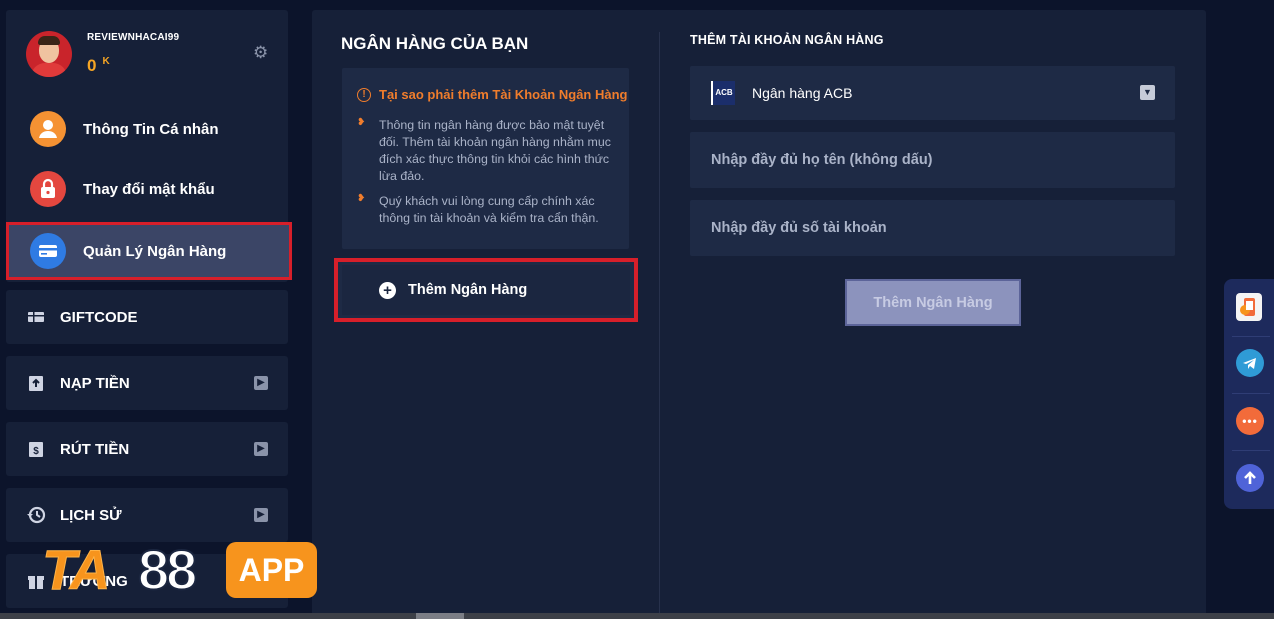 The height and width of the screenshot is (619, 1274). I want to click on credit-card-icon, so click(48, 251).